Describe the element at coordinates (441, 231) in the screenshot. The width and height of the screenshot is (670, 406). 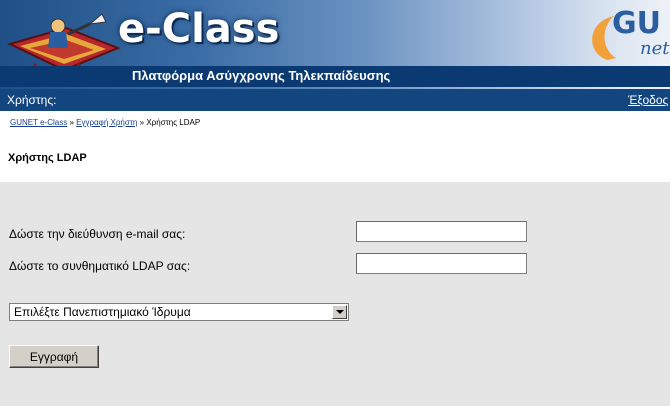
I see `email-field` at that location.